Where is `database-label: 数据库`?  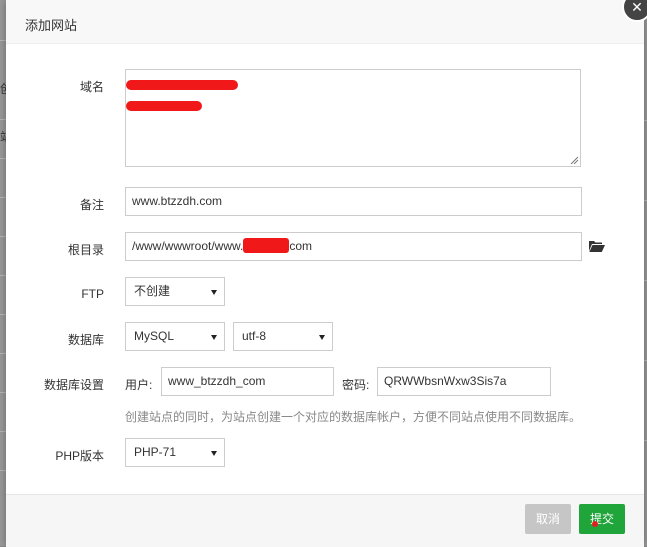
database-label: 数据库 is located at coordinates (85, 340).